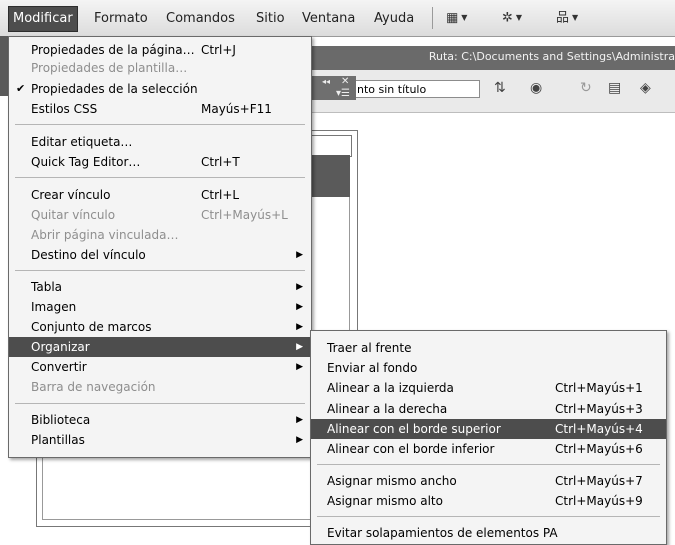 The height and width of the screenshot is (545, 675). I want to click on close-icon: ✕, so click(345, 81).